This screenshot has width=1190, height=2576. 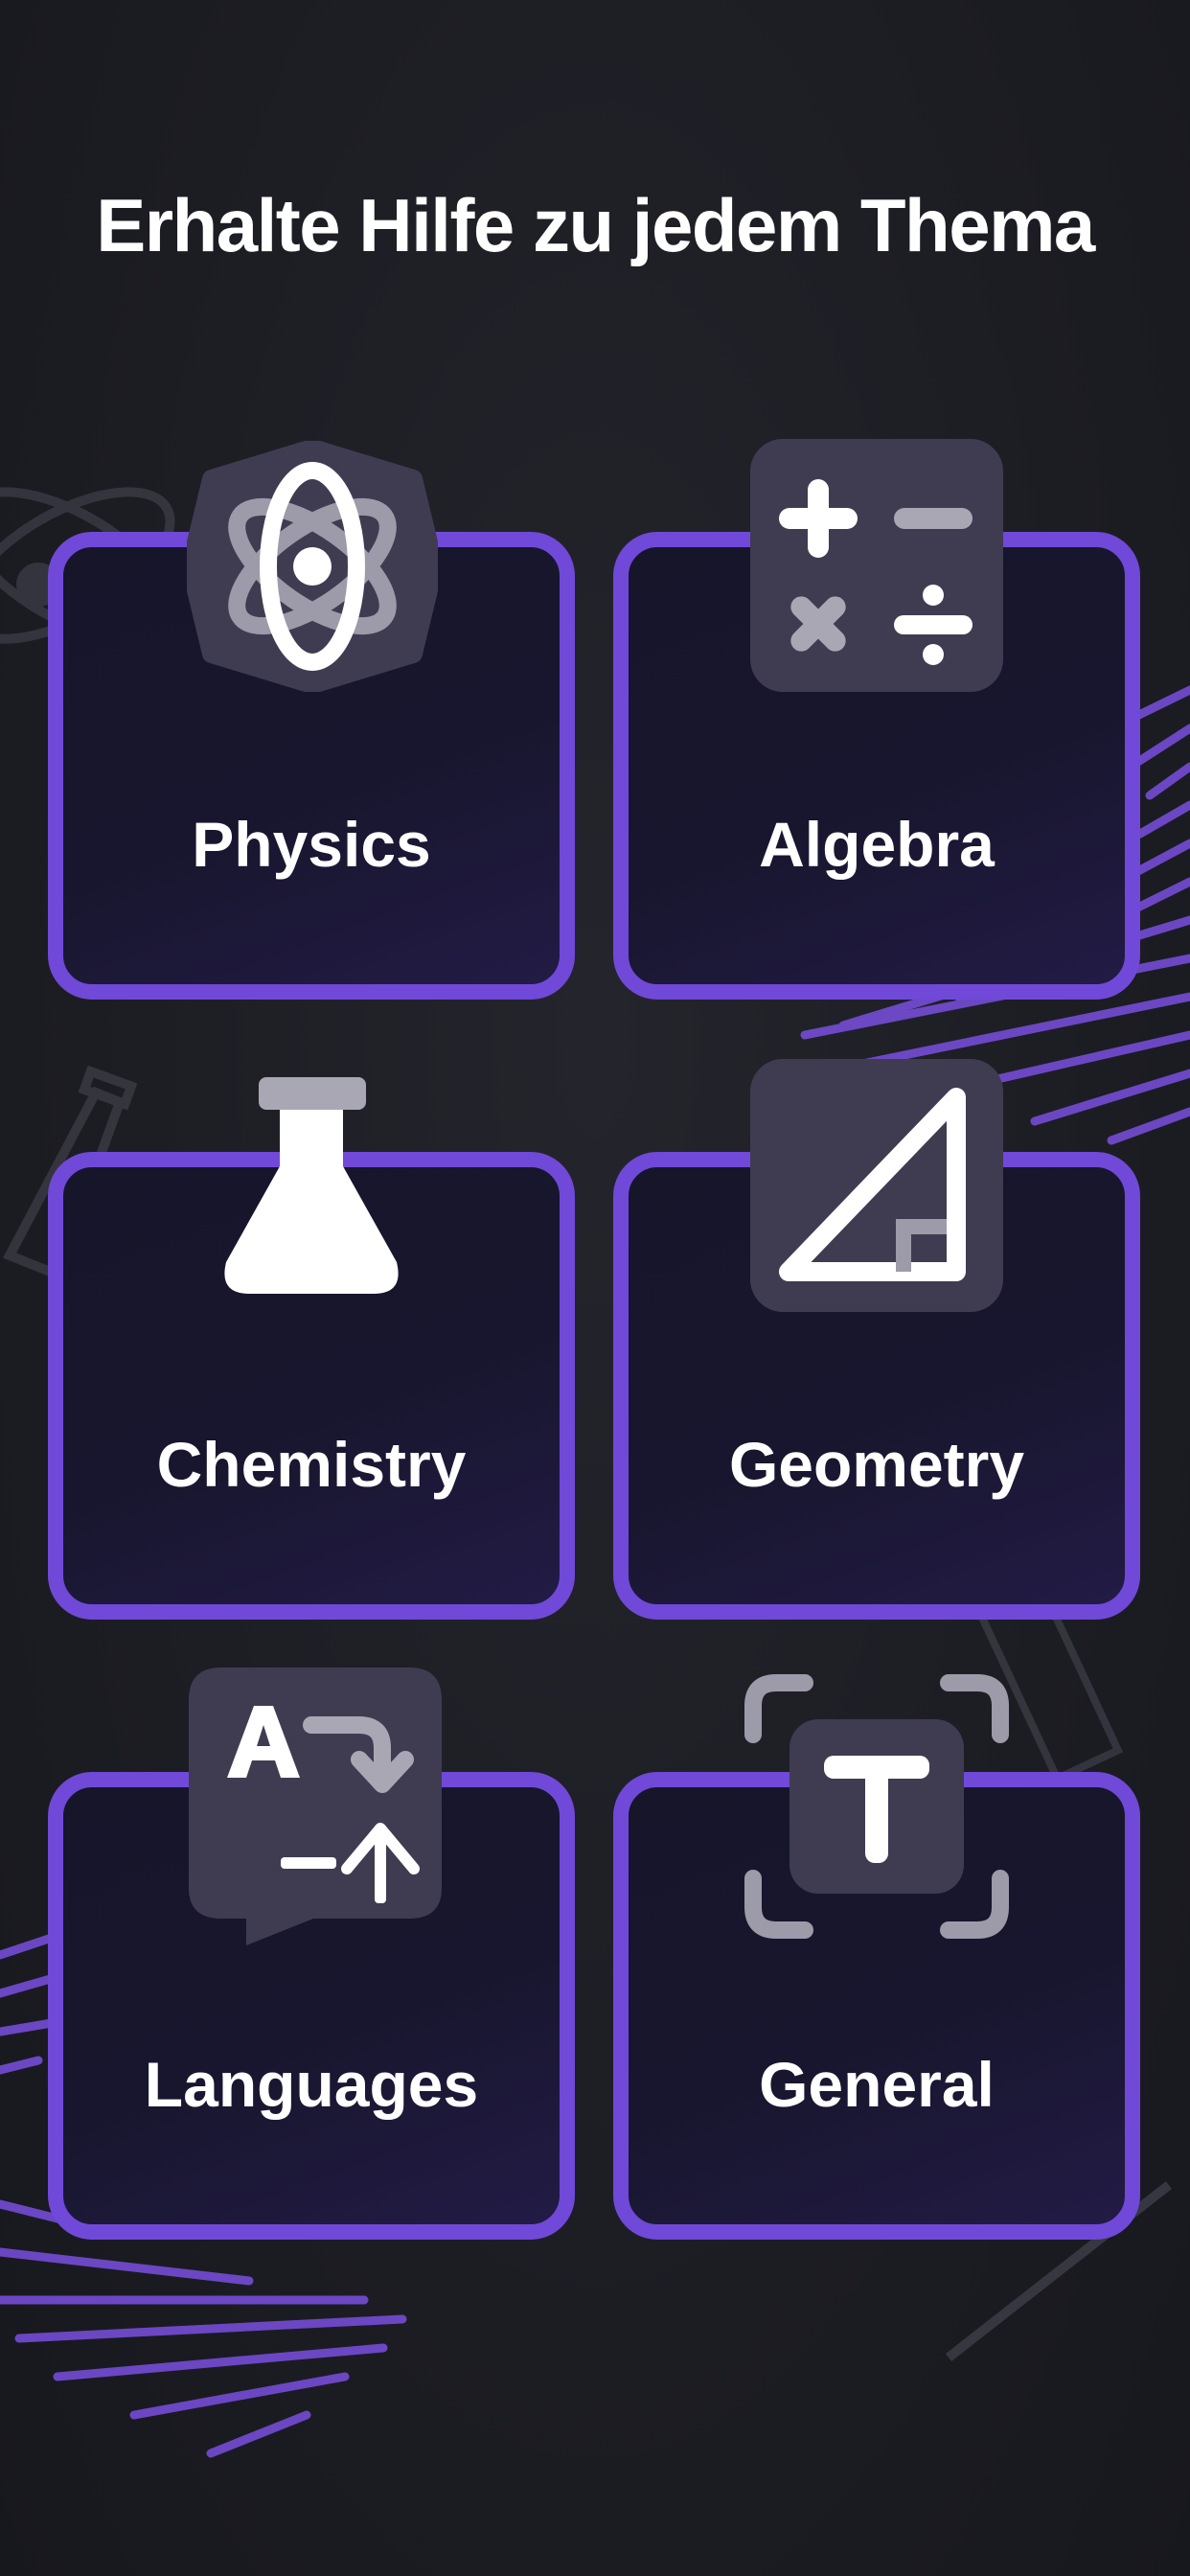 I want to click on atom-icon, so click(x=312, y=566).